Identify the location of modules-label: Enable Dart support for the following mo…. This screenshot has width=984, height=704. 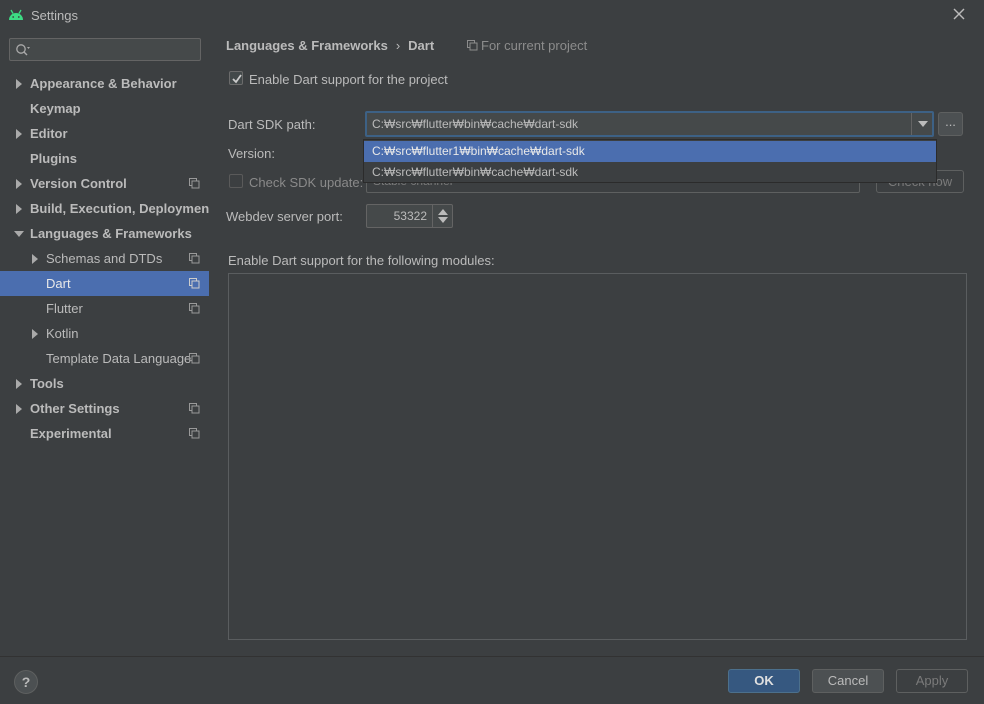
(361, 260).